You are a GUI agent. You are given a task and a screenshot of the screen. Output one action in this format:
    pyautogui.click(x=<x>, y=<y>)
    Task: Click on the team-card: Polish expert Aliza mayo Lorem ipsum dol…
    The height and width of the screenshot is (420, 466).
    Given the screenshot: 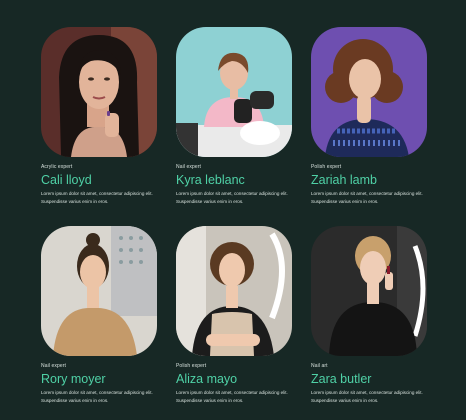 What is the action you would take?
    pyautogui.click(x=234, y=315)
    